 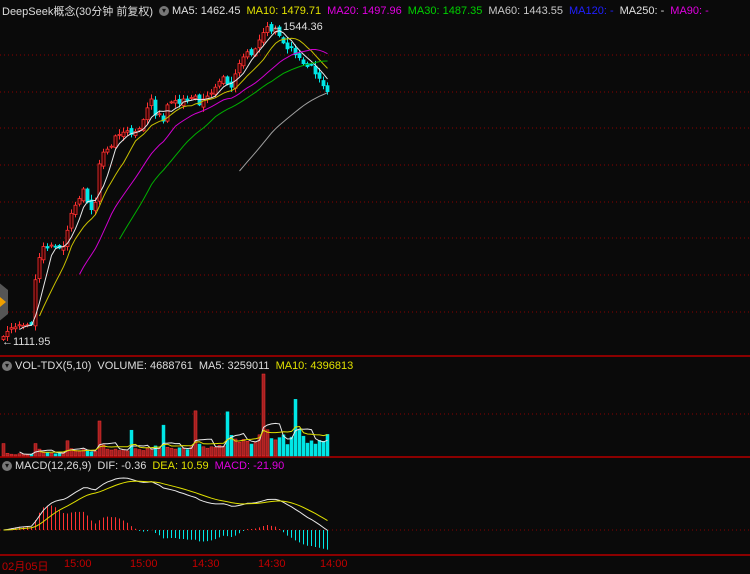 I want to click on ma20-line, so click(x=203, y=162).